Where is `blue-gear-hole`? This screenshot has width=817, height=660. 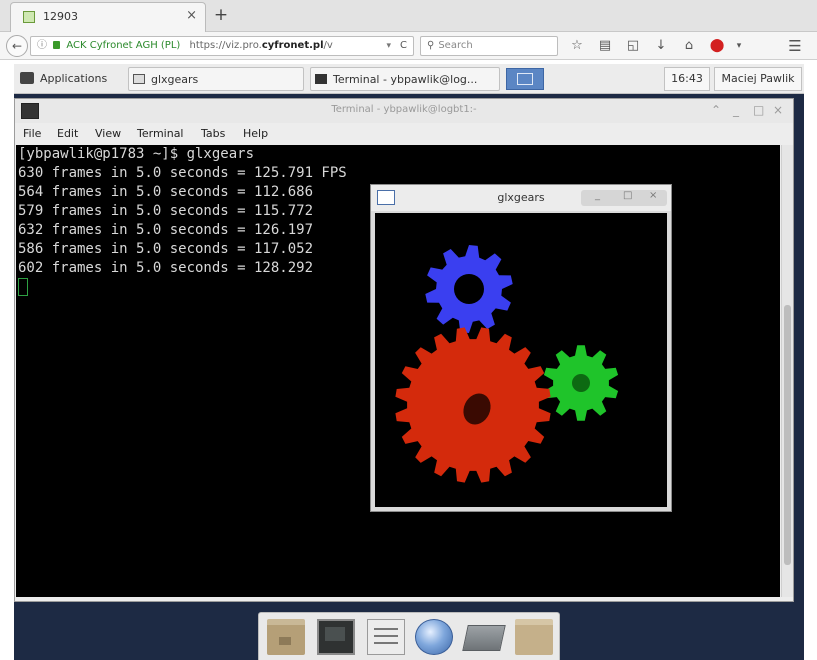
blue-gear-hole is located at coordinates (469, 289).